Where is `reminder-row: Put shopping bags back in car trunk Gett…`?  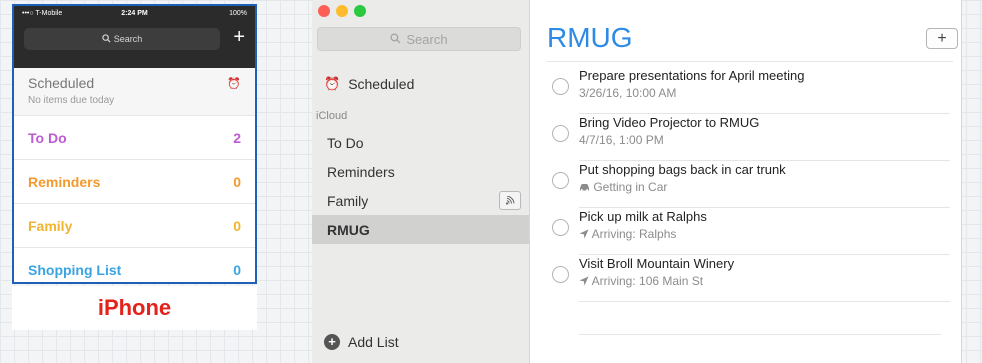 reminder-row: Put shopping bags back in car trunk Gett… is located at coordinates (757, 184).